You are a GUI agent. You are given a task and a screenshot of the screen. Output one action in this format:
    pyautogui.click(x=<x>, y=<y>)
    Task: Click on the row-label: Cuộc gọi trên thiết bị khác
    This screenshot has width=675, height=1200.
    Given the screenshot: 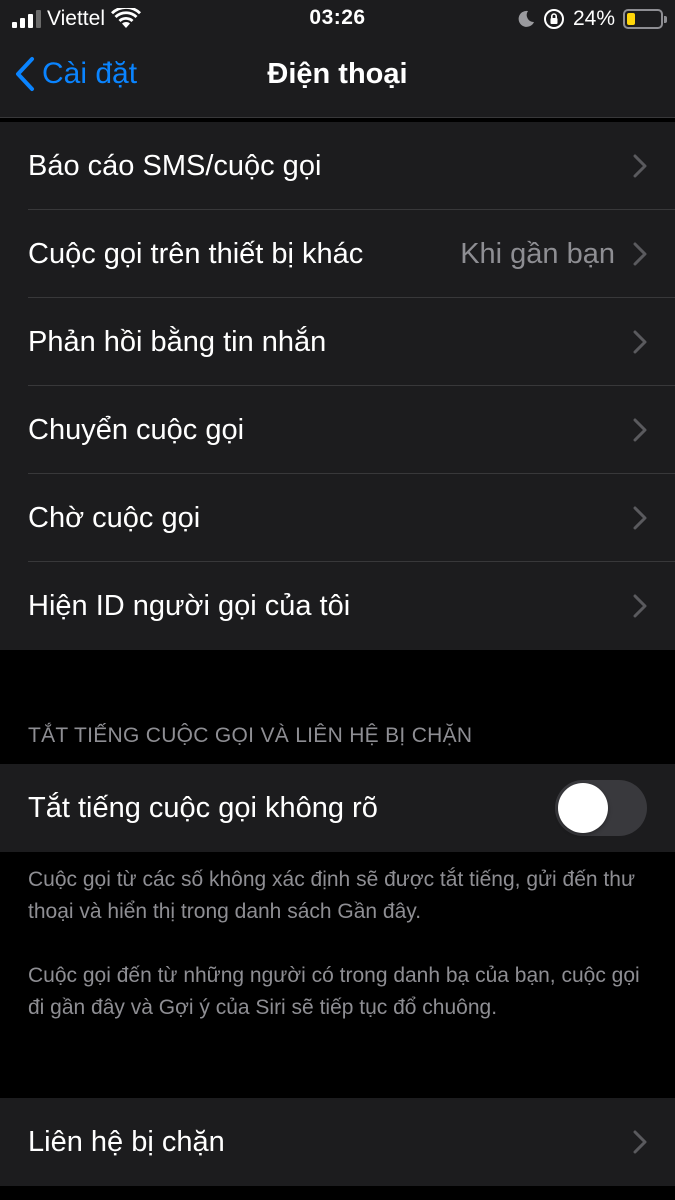 What is the action you would take?
    pyautogui.click(x=196, y=253)
    